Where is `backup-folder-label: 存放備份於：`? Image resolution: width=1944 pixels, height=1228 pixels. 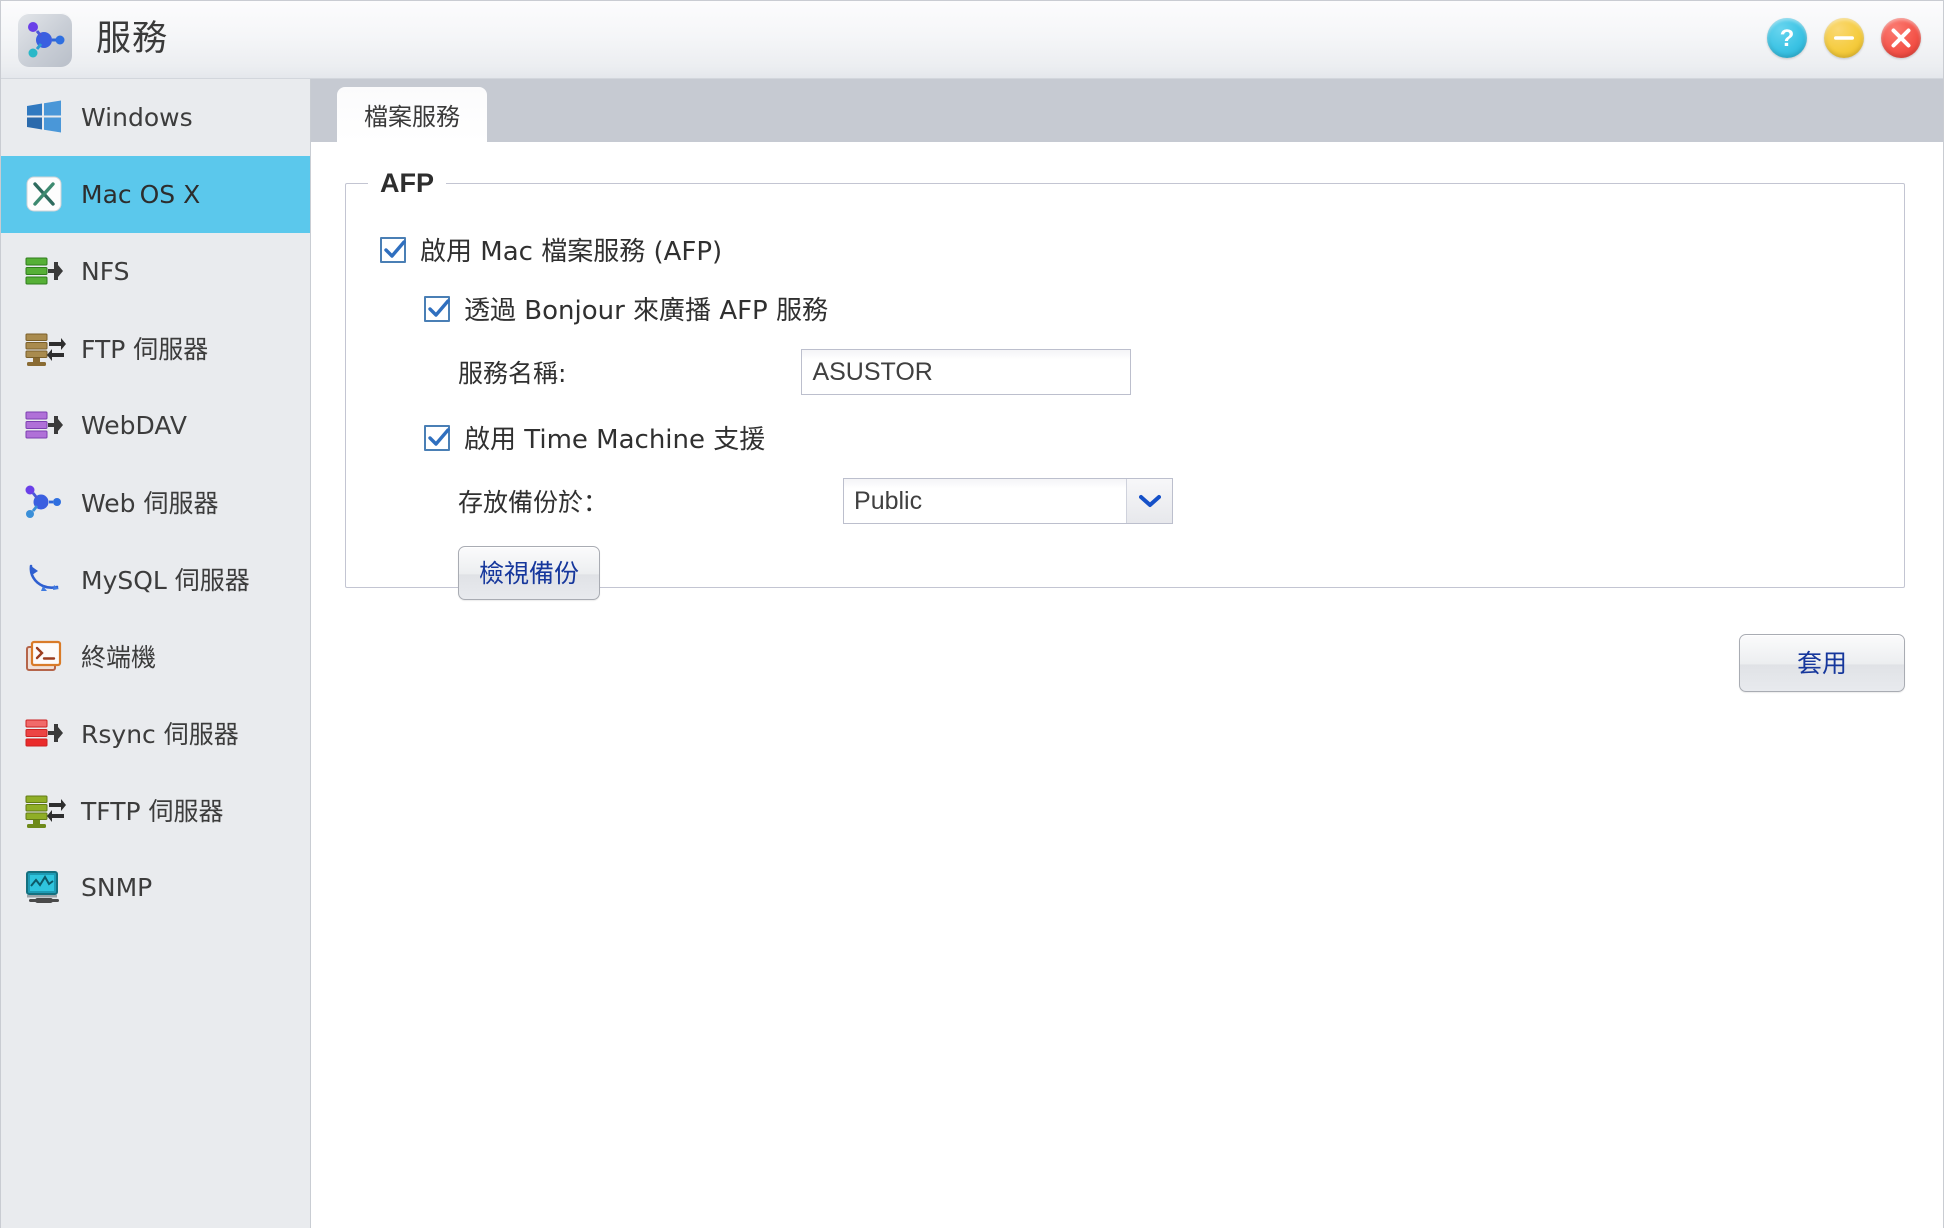
backup-folder-label: 存放備份於： is located at coordinates (533, 502).